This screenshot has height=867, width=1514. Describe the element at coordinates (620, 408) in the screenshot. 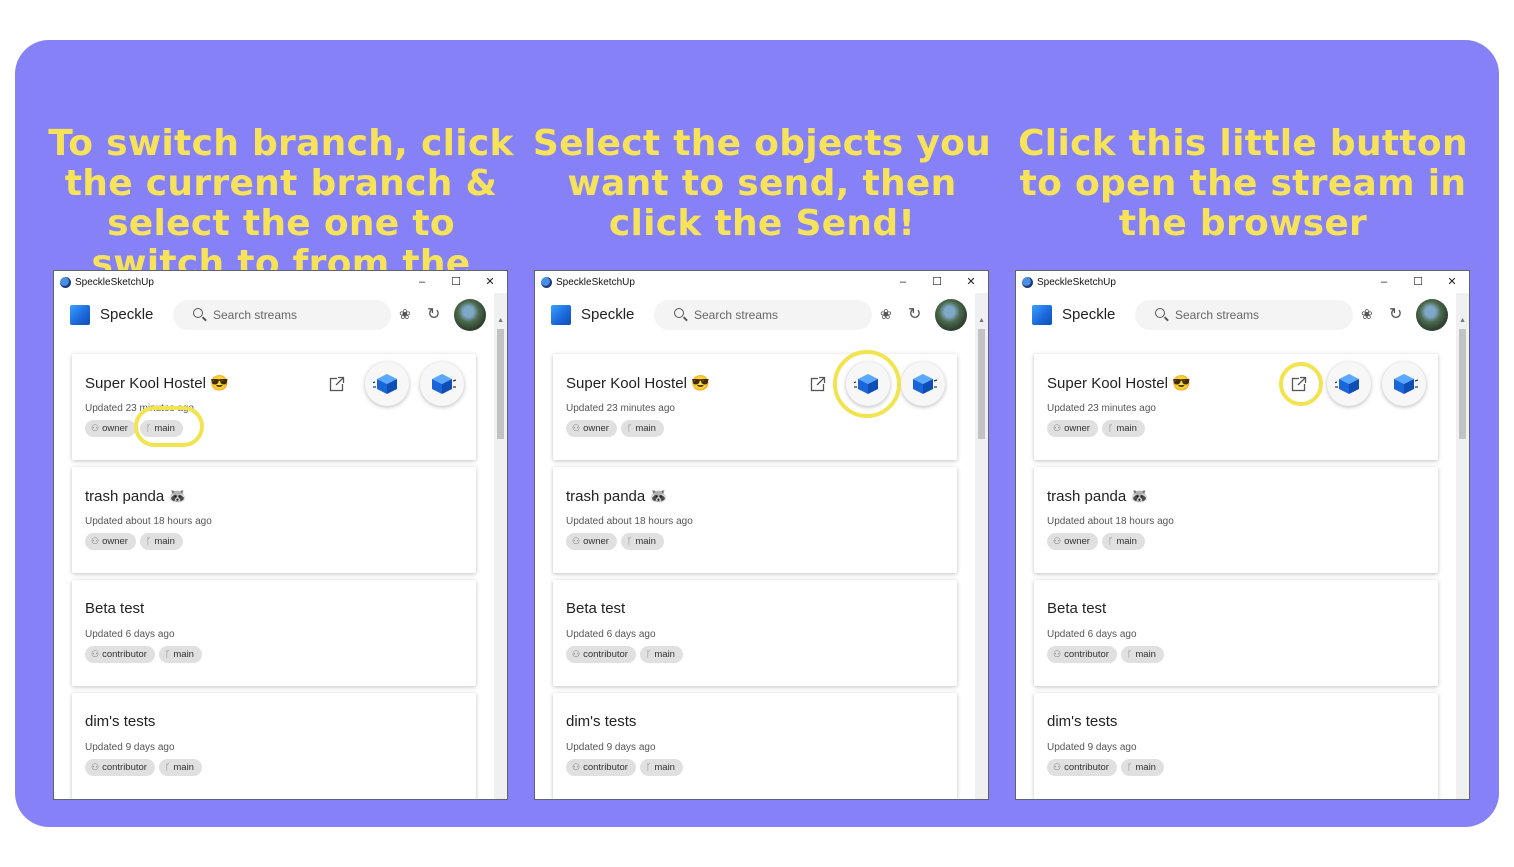

I see `stream-updated: Updated 23 minutes ago` at that location.